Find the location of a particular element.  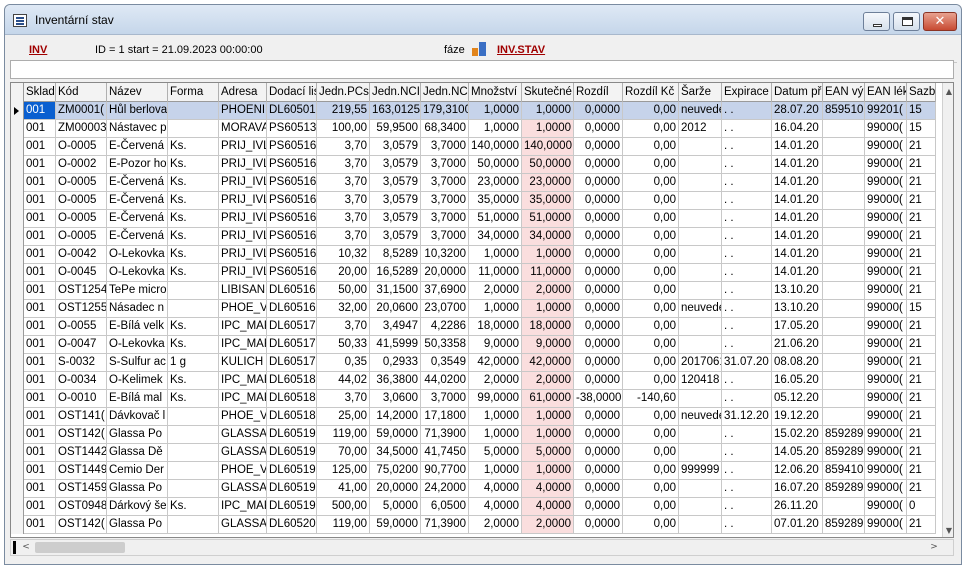

column-header-jnc: Jedn.NCI is located at coordinates (395, 92).